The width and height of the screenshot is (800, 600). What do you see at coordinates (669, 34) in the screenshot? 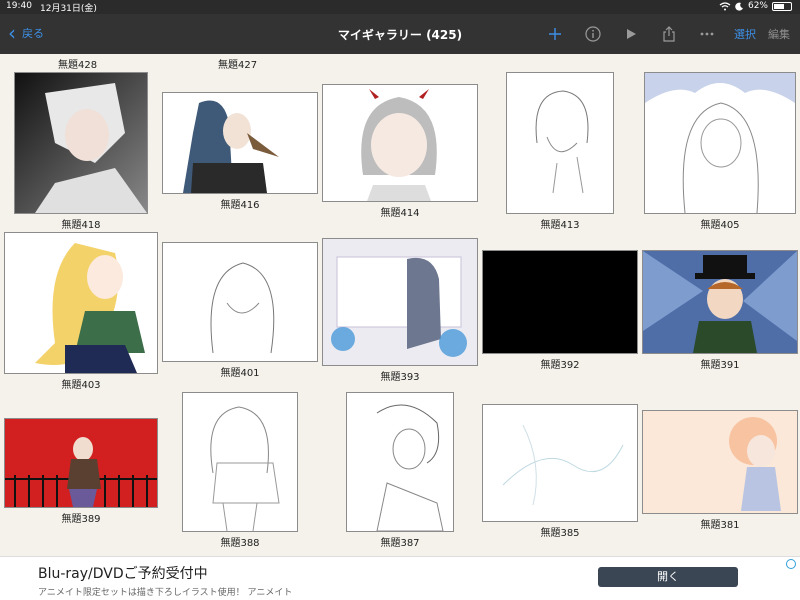
I see `share-icon` at bounding box center [669, 34].